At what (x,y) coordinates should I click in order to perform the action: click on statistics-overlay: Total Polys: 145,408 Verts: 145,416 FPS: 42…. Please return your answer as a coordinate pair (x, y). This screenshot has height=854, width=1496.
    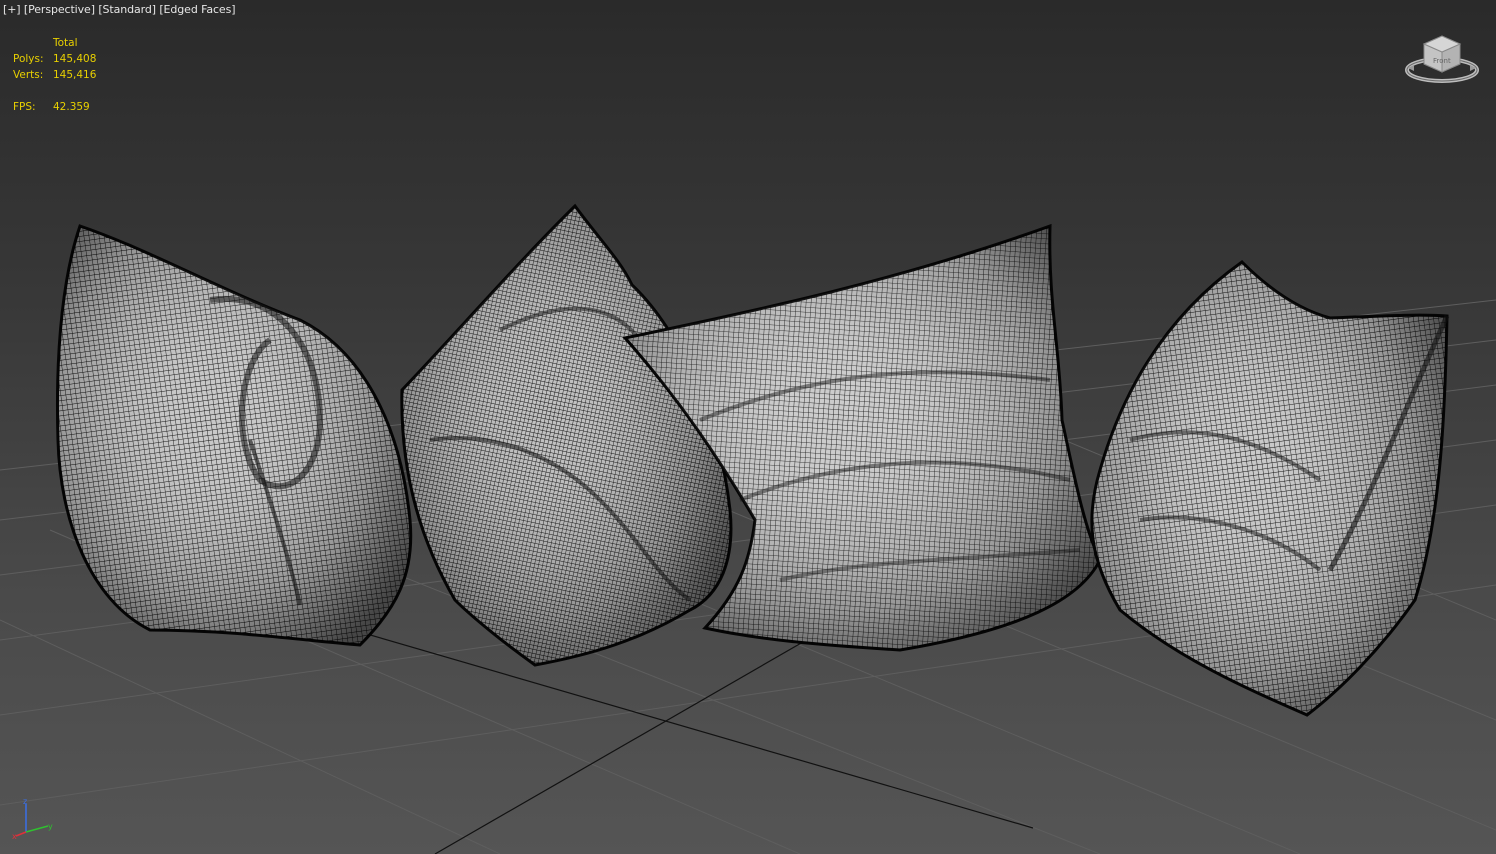
    Looking at the image, I should click on (54, 75).